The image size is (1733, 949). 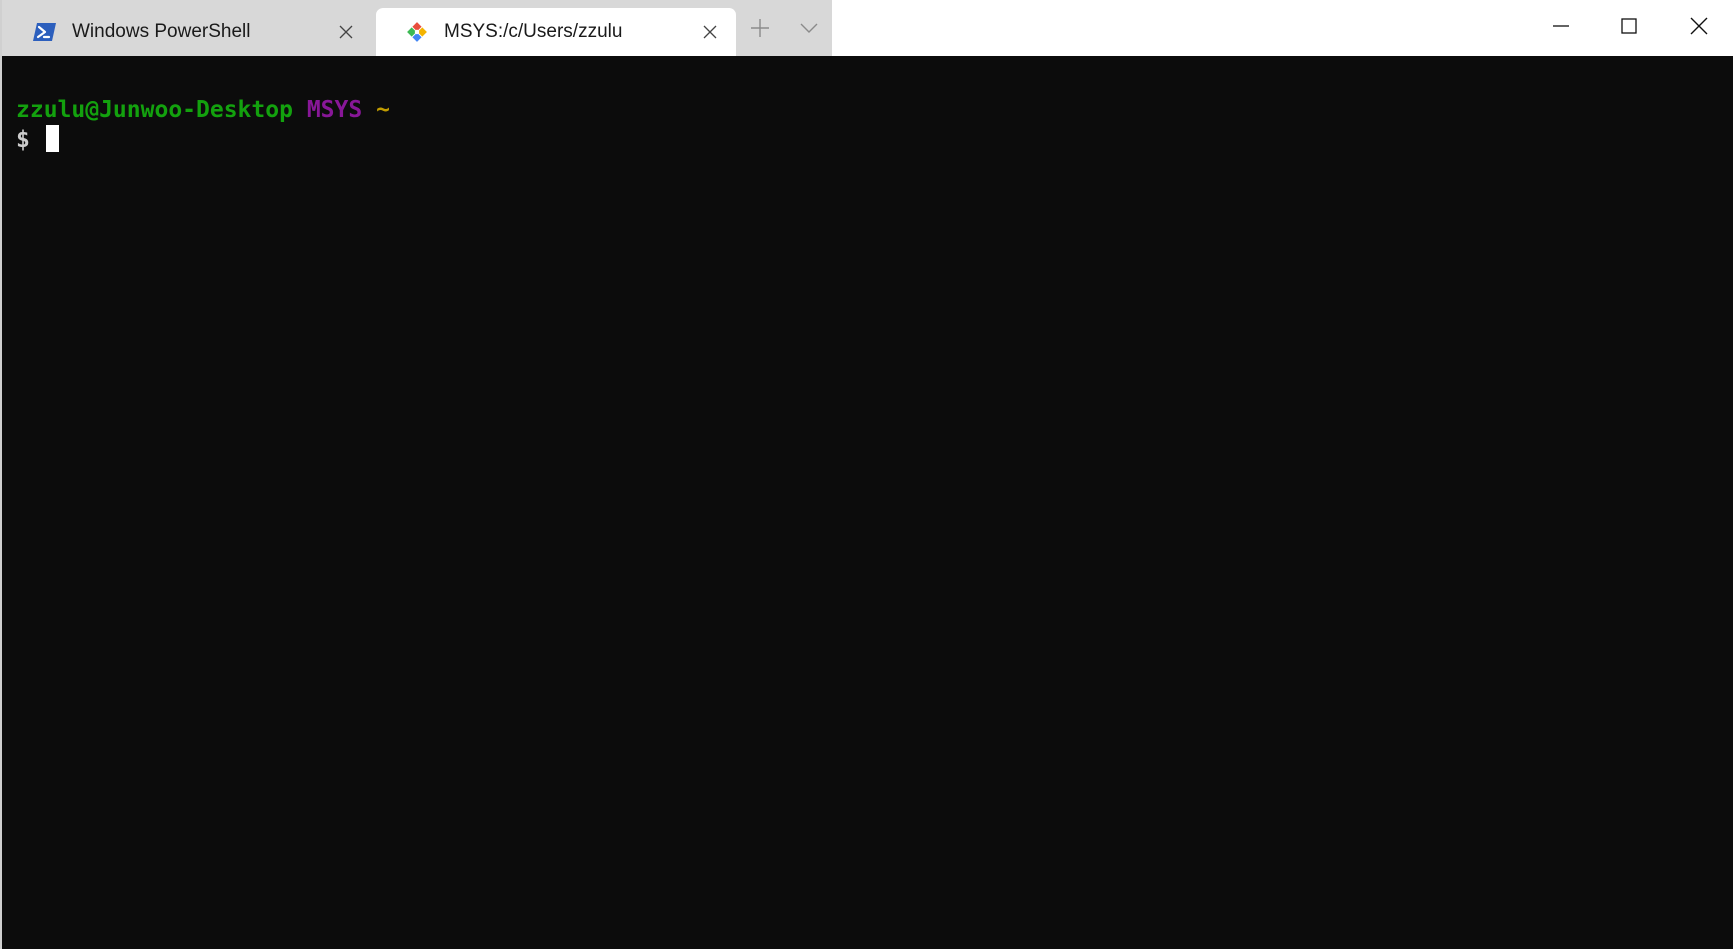 I want to click on maximize-button, so click(x=1629, y=28).